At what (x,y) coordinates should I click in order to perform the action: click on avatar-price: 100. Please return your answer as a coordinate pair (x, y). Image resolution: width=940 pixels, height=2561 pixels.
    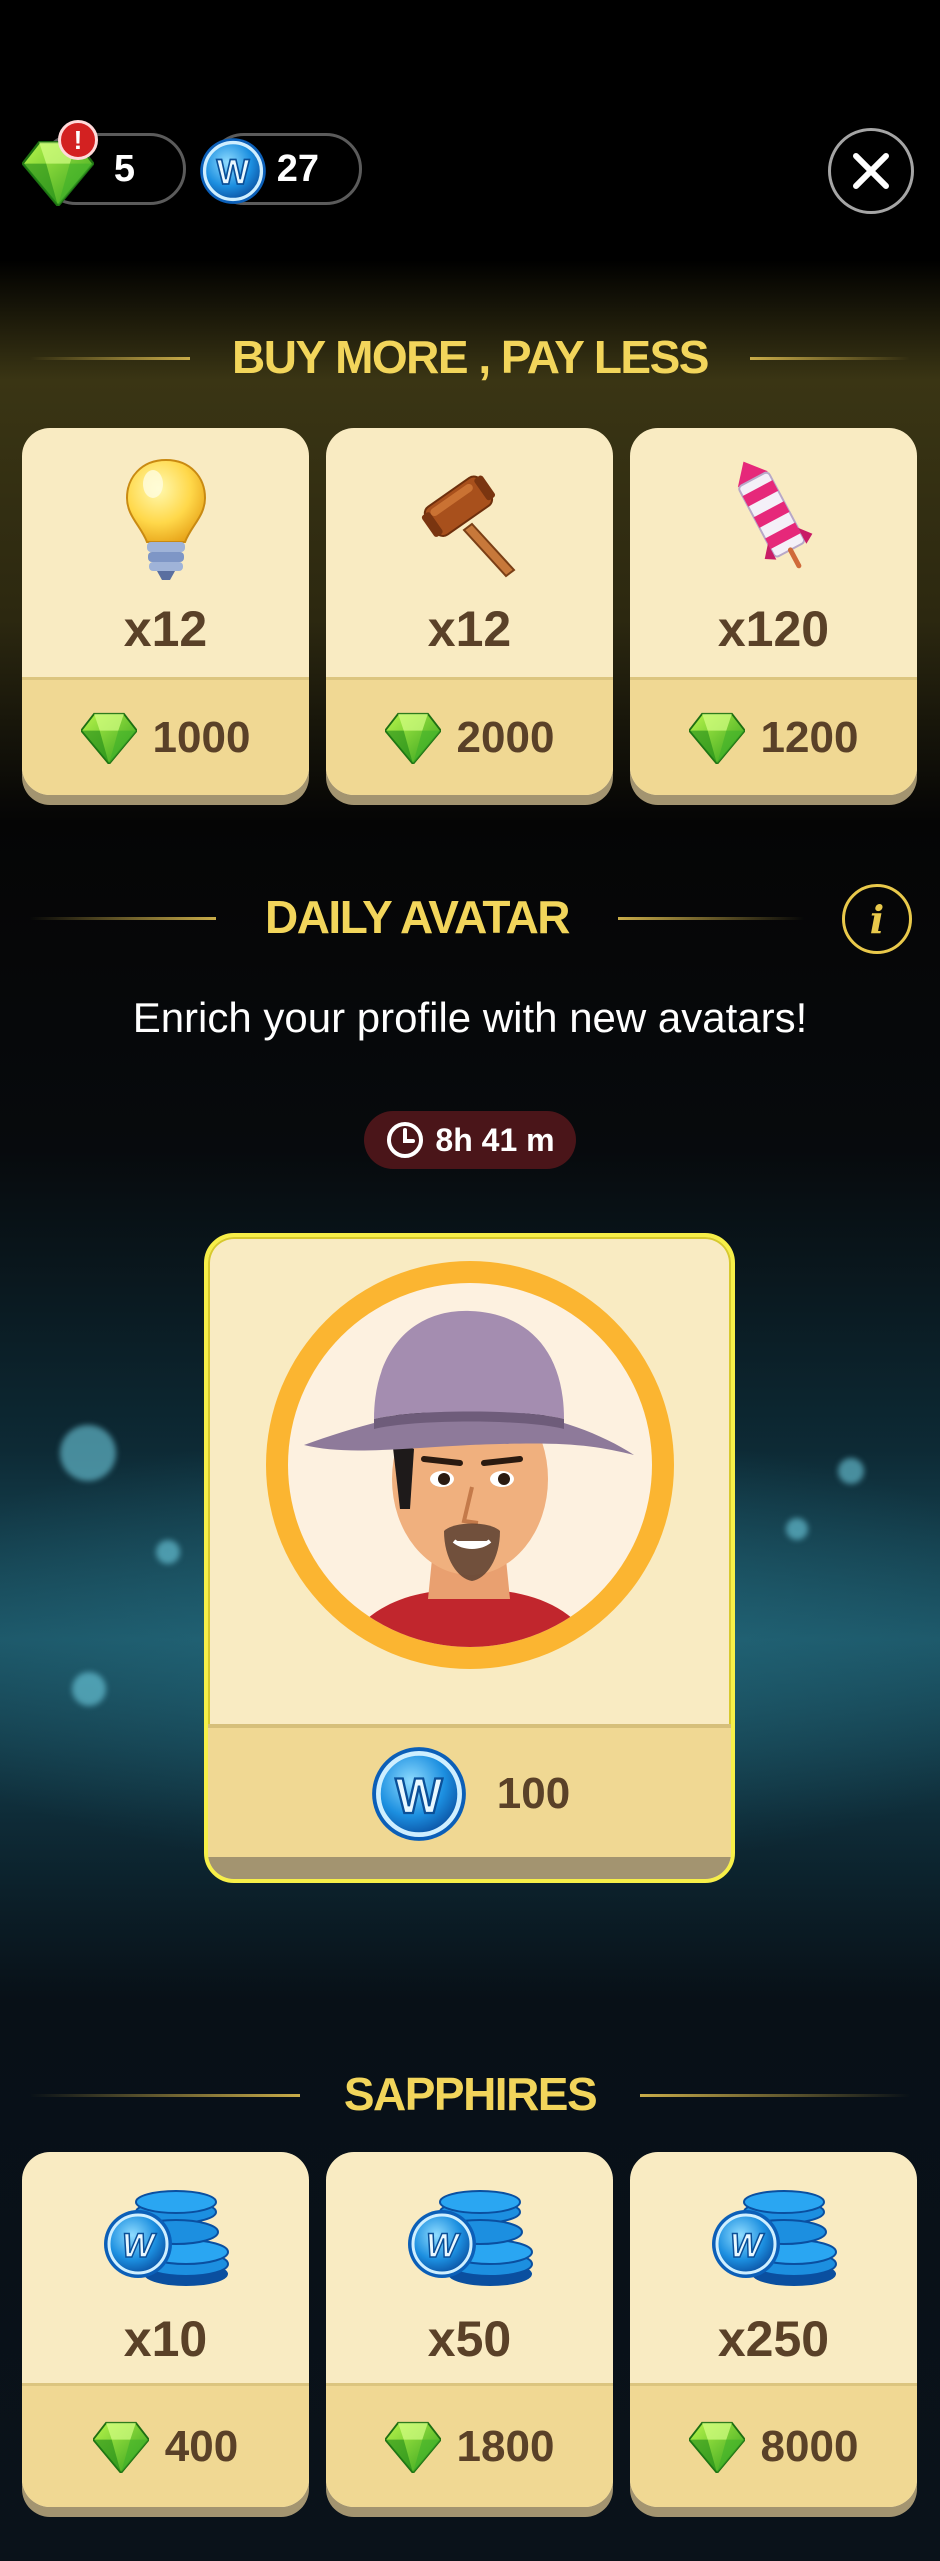
    Looking at the image, I should click on (533, 1793).